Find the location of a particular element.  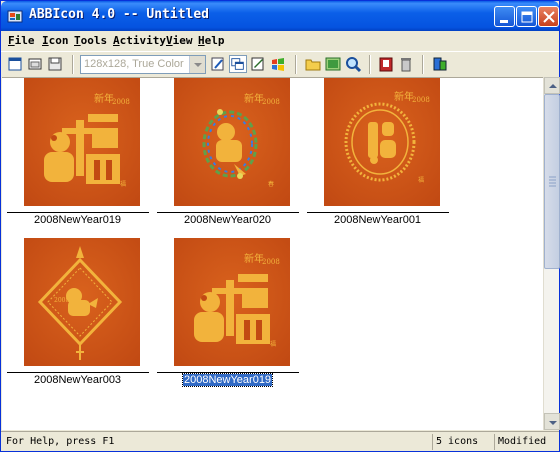

icon-item: 2008 2008NewYear003 is located at coordinates (78, 313).